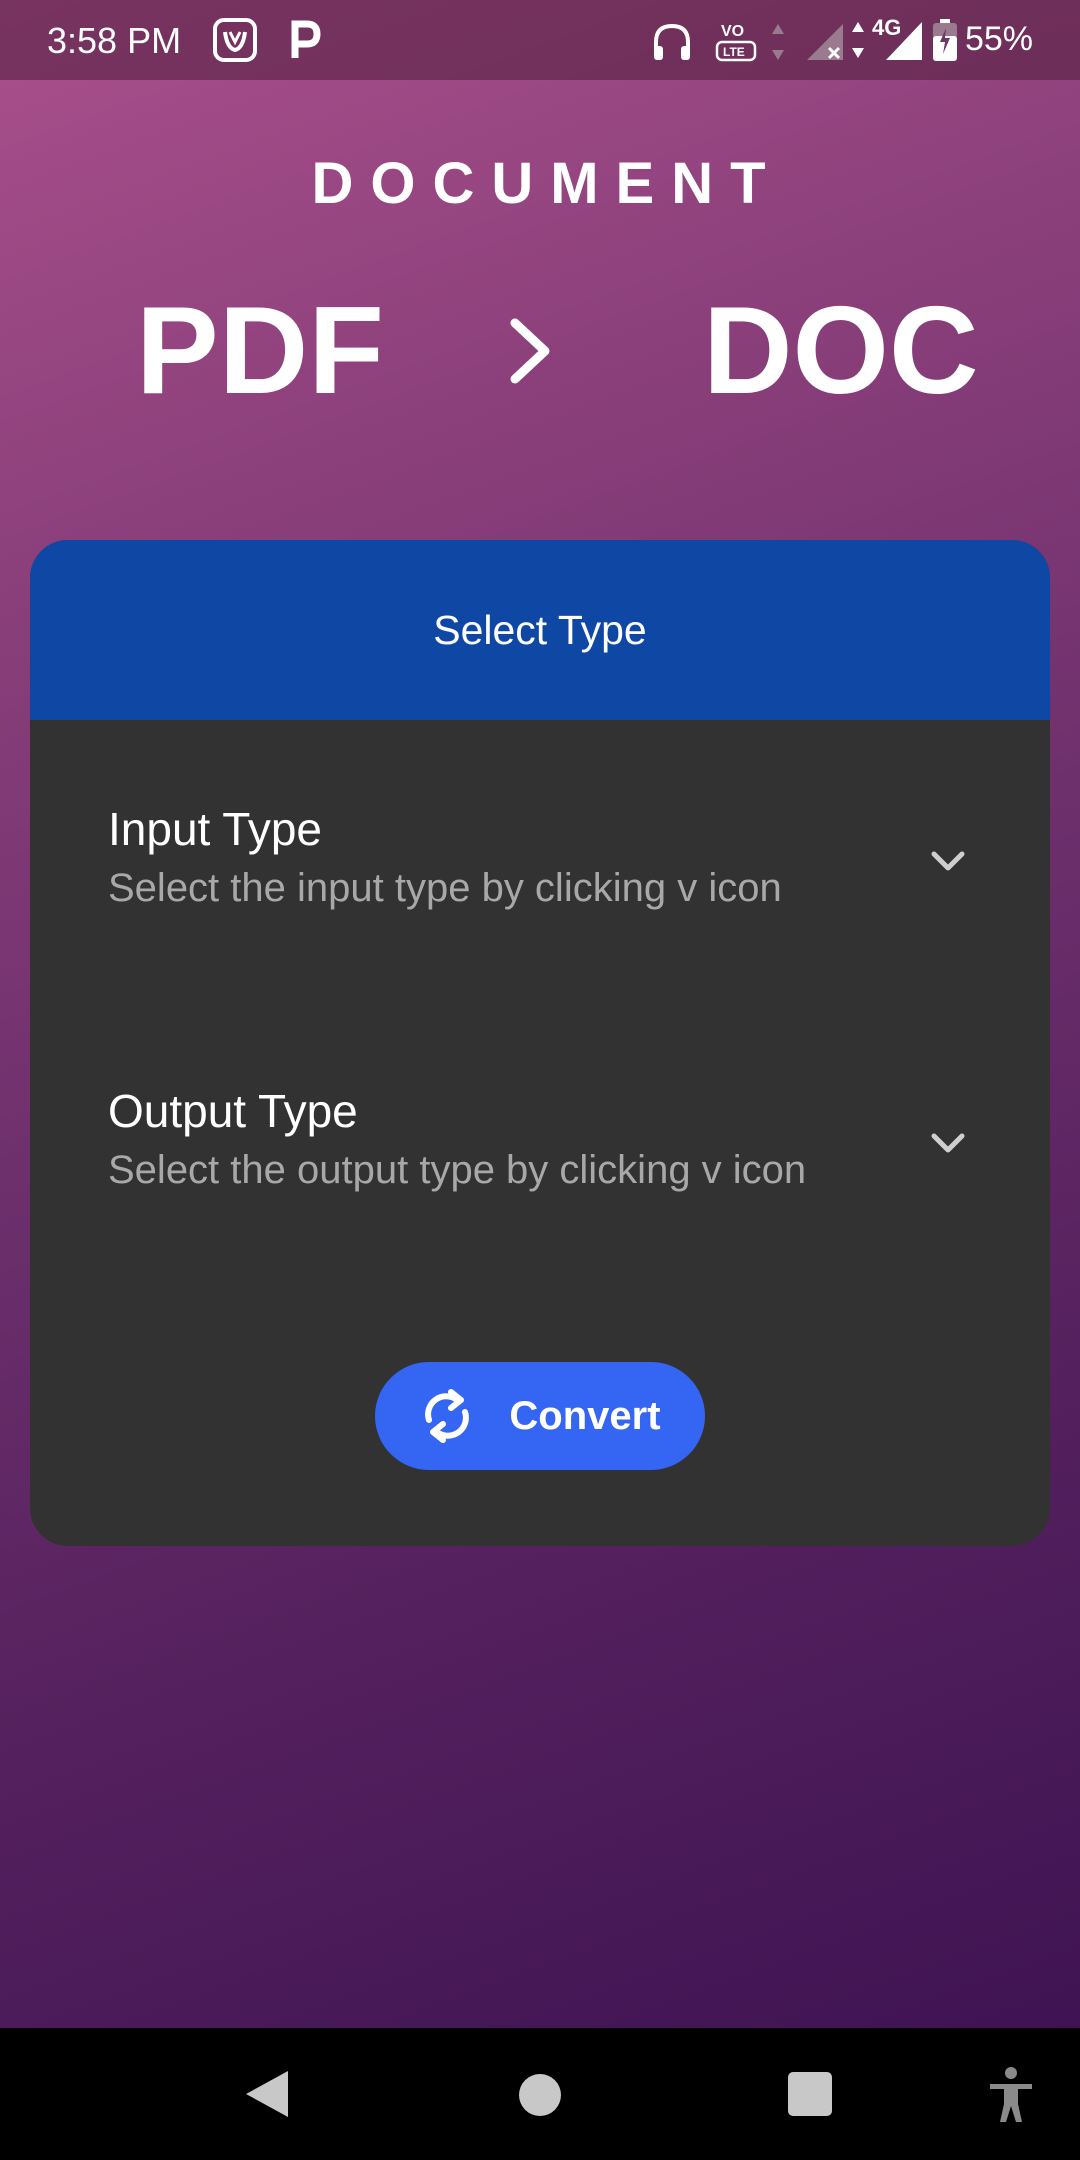 The width and height of the screenshot is (1080, 2160). Describe the element at coordinates (445, 888) in the screenshot. I see `input-type-hint: Select the input type by clicking ᴠ icon` at that location.